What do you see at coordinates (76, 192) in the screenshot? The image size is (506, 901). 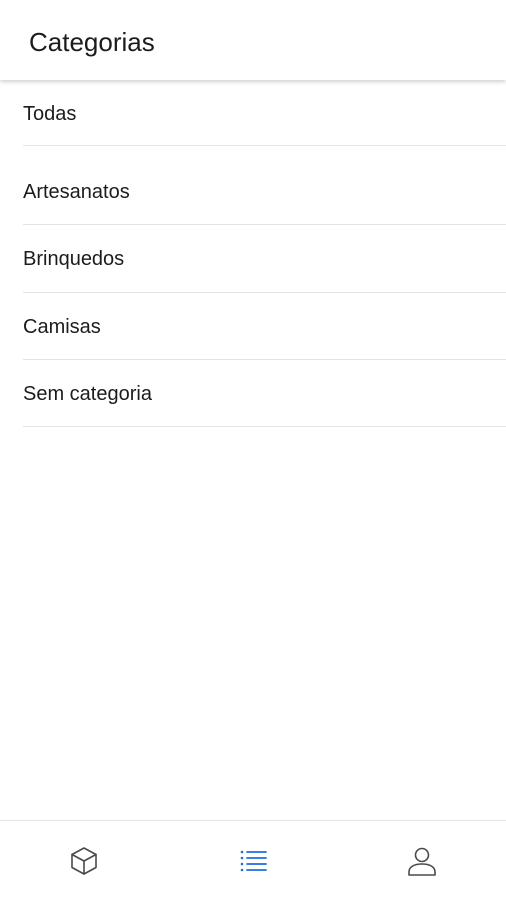 I see `category-label: Artesanatos` at bounding box center [76, 192].